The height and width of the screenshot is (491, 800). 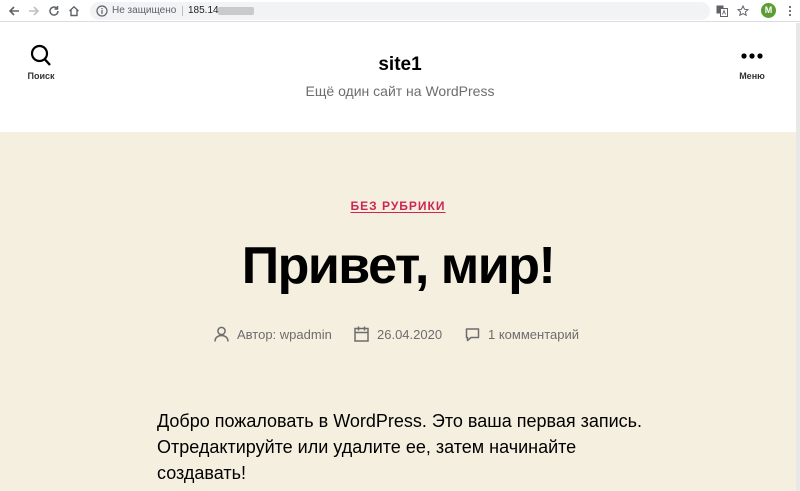 I want to click on arrow-left-icon, so click(x=13, y=11).